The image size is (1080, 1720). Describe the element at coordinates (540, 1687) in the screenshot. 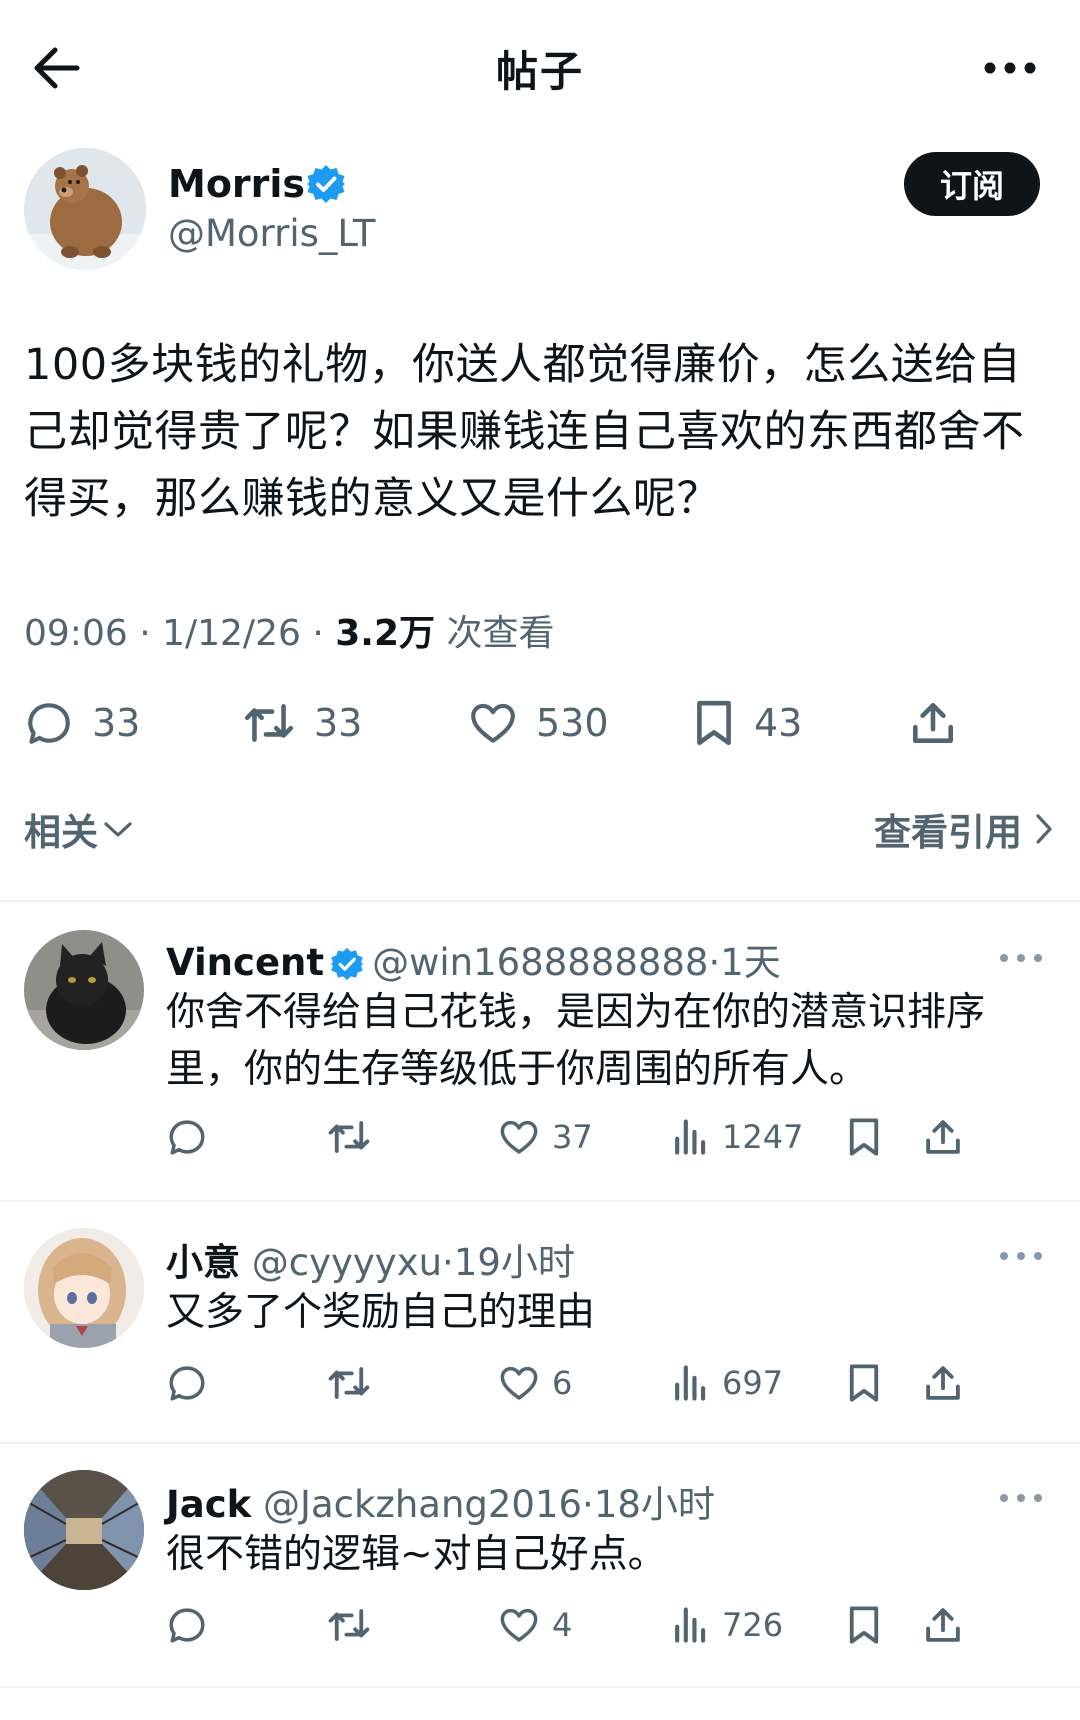

I see `divider` at that location.